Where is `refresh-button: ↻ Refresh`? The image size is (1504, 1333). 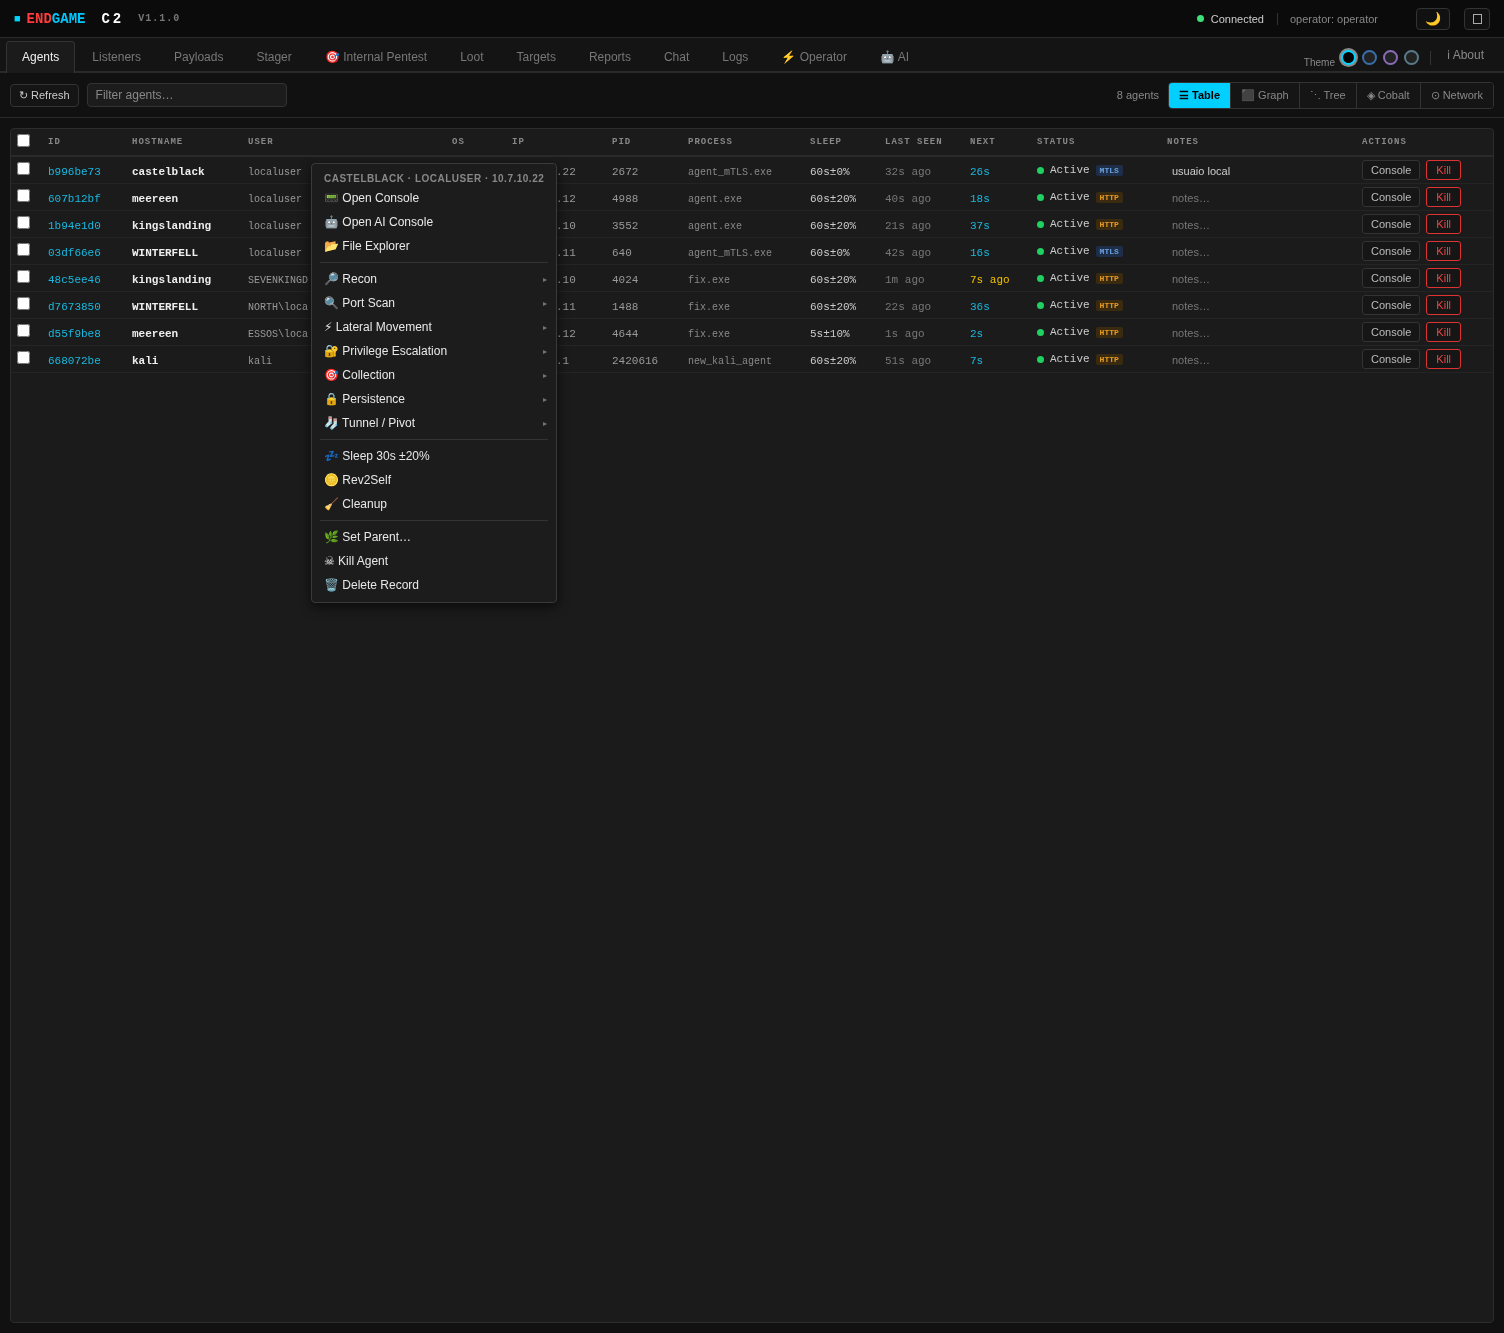
refresh-button: ↻ Refresh is located at coordinates (44, 95).